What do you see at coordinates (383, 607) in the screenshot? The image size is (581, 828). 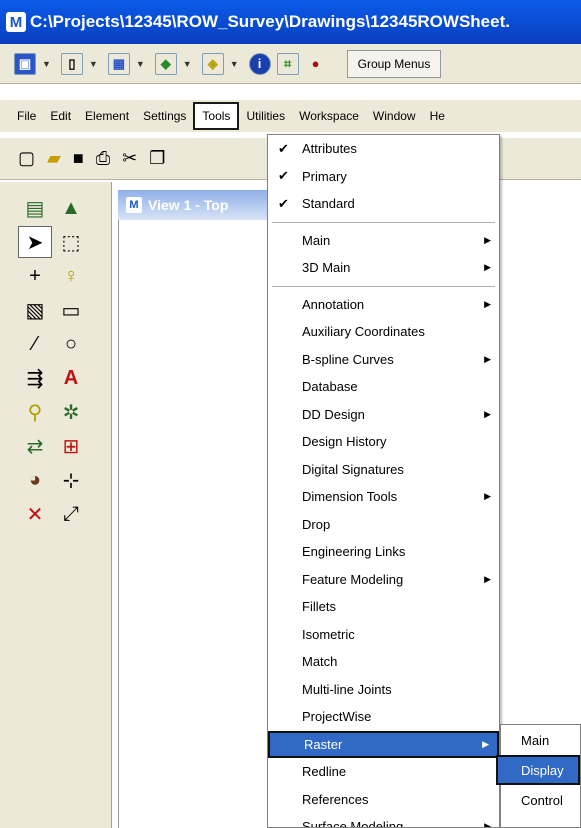 I see `menu-item-fillets: Fillets` at bounding box center [383, 607].